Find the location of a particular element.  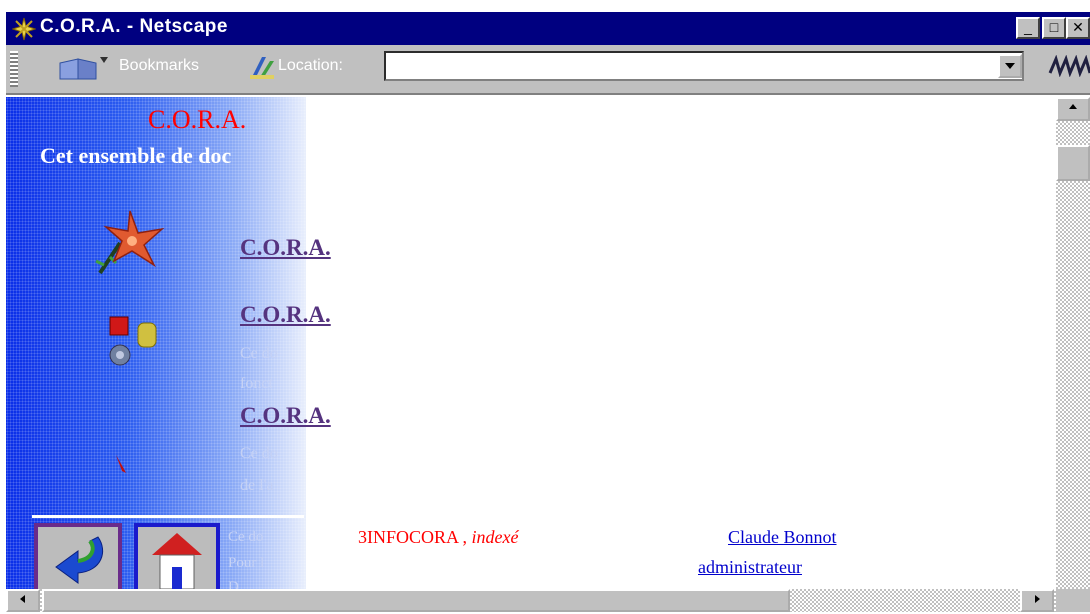

location-toolbar: Bookmarks Location: is located at coordinates (548, 70).